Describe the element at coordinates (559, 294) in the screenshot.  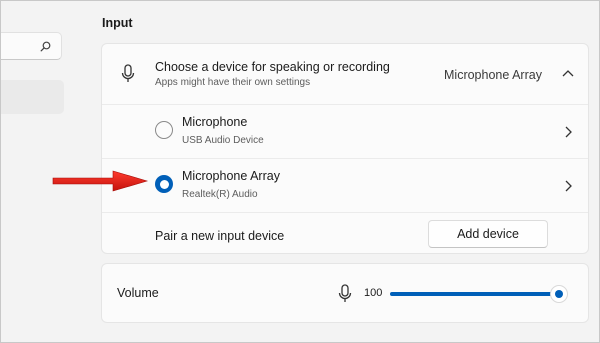
I see `volume-slider-thumb` at that location.